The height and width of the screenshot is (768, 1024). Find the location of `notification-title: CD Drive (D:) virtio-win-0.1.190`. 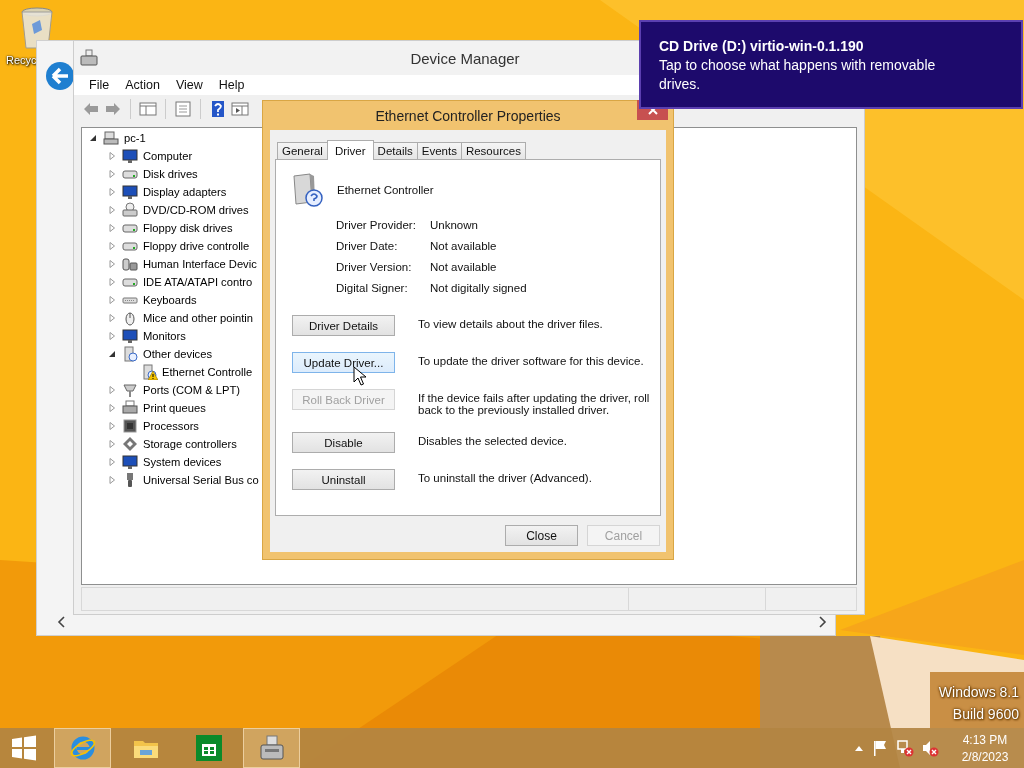

notification-title: CD Drive (D:) virtio-win-0.1.190 is located at coordinates (762, 46).